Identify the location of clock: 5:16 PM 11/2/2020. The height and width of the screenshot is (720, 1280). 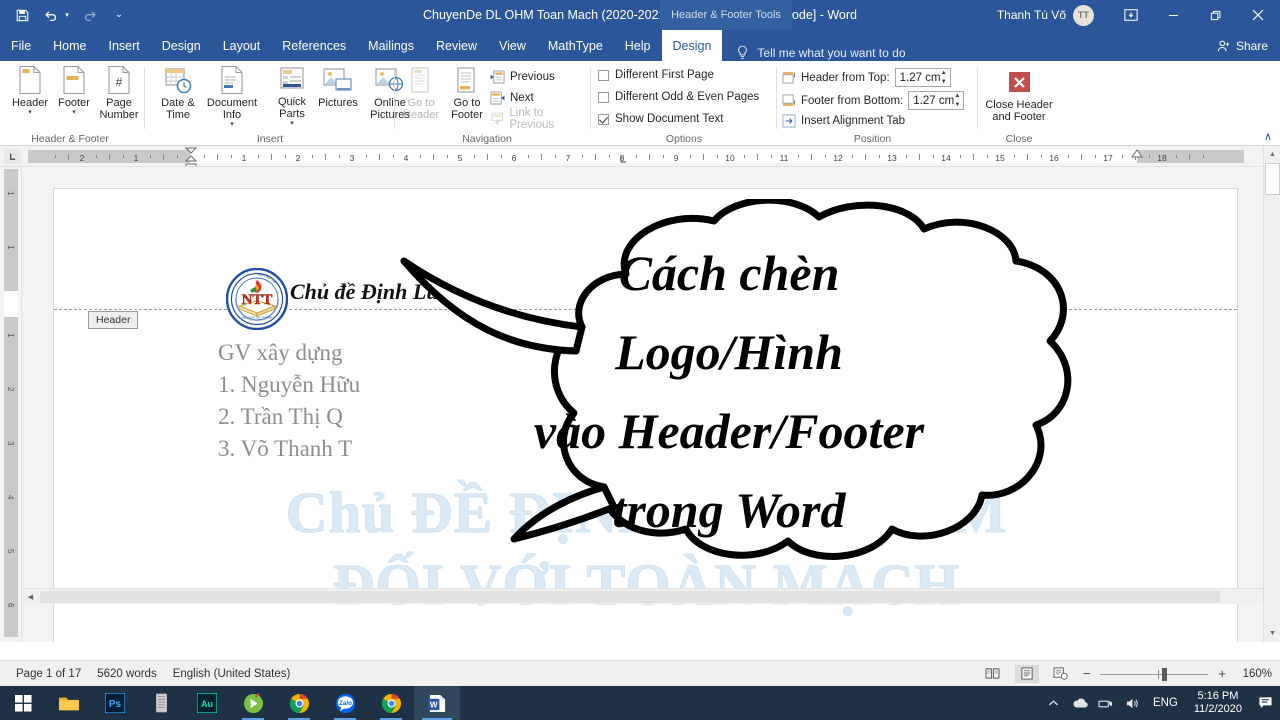
(1218, 703).